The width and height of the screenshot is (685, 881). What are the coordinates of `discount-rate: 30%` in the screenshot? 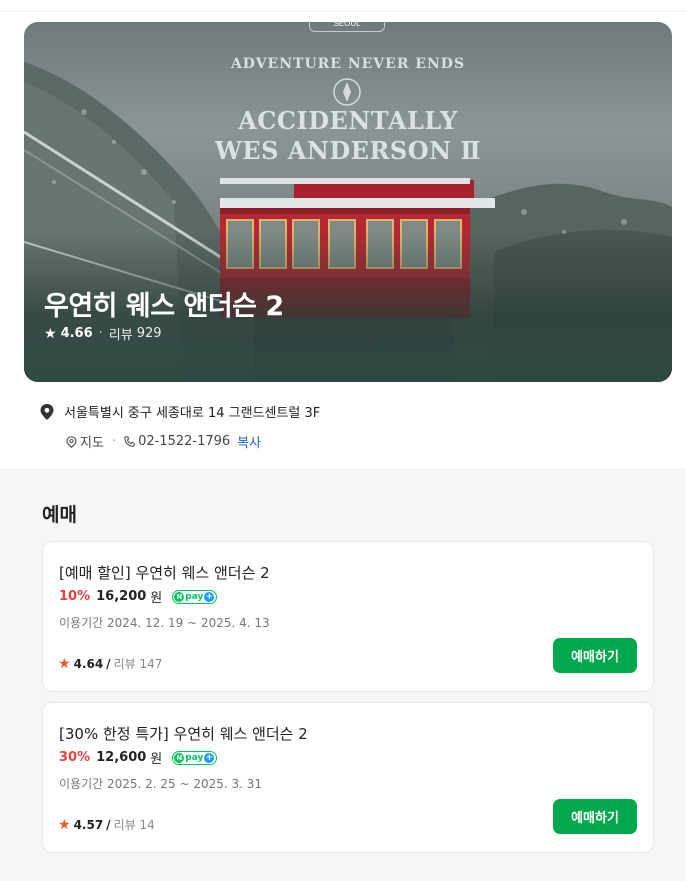 It's located at (75, 757).